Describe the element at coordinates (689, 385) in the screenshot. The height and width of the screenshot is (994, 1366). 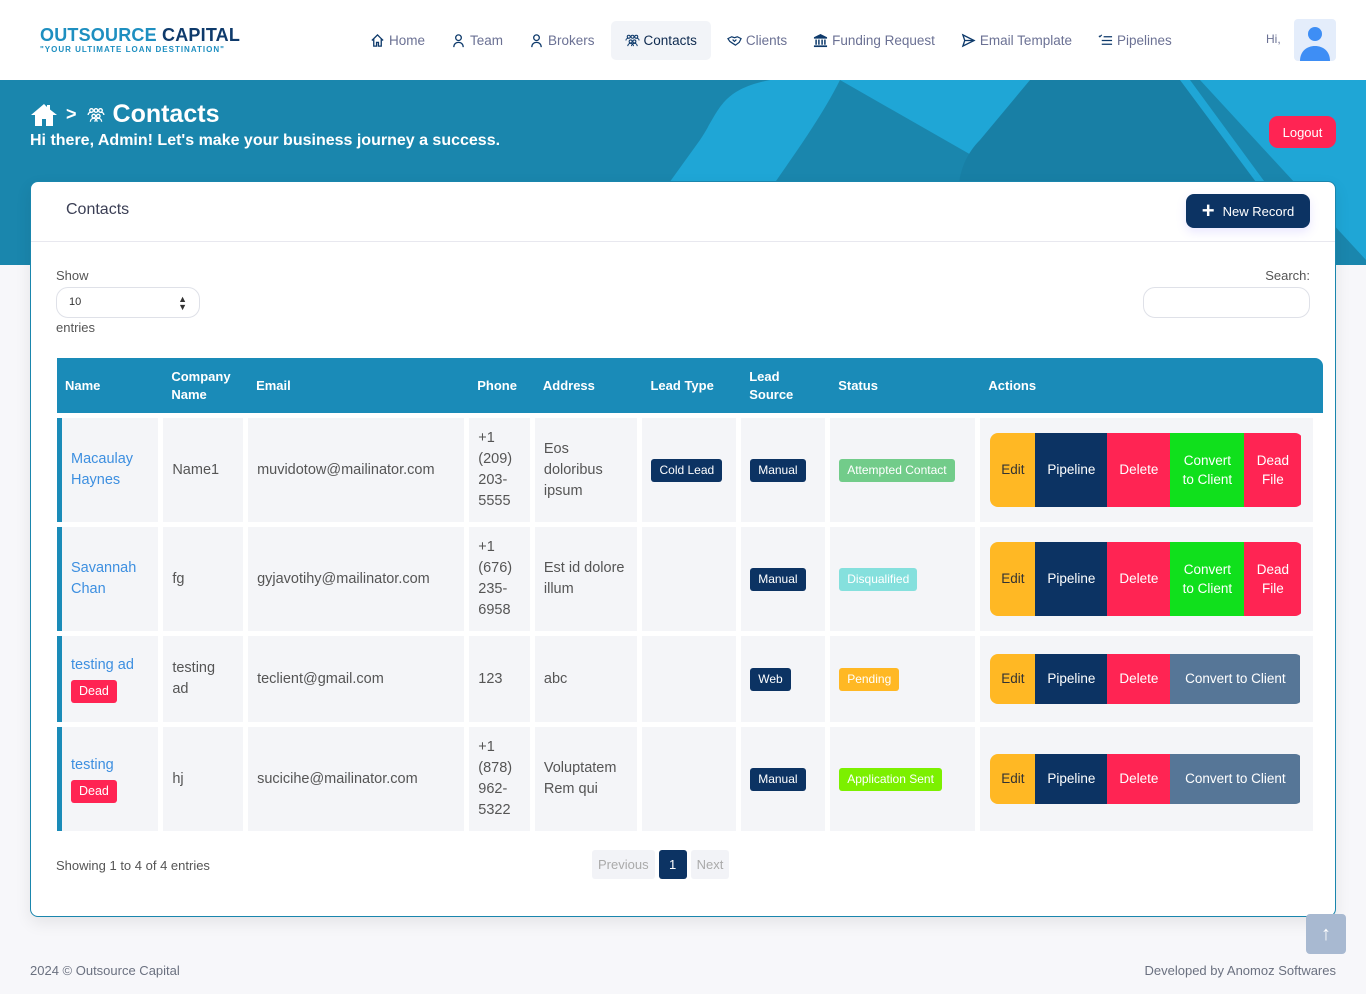
I see `col-header-lead-type: Lead Type` at that location.